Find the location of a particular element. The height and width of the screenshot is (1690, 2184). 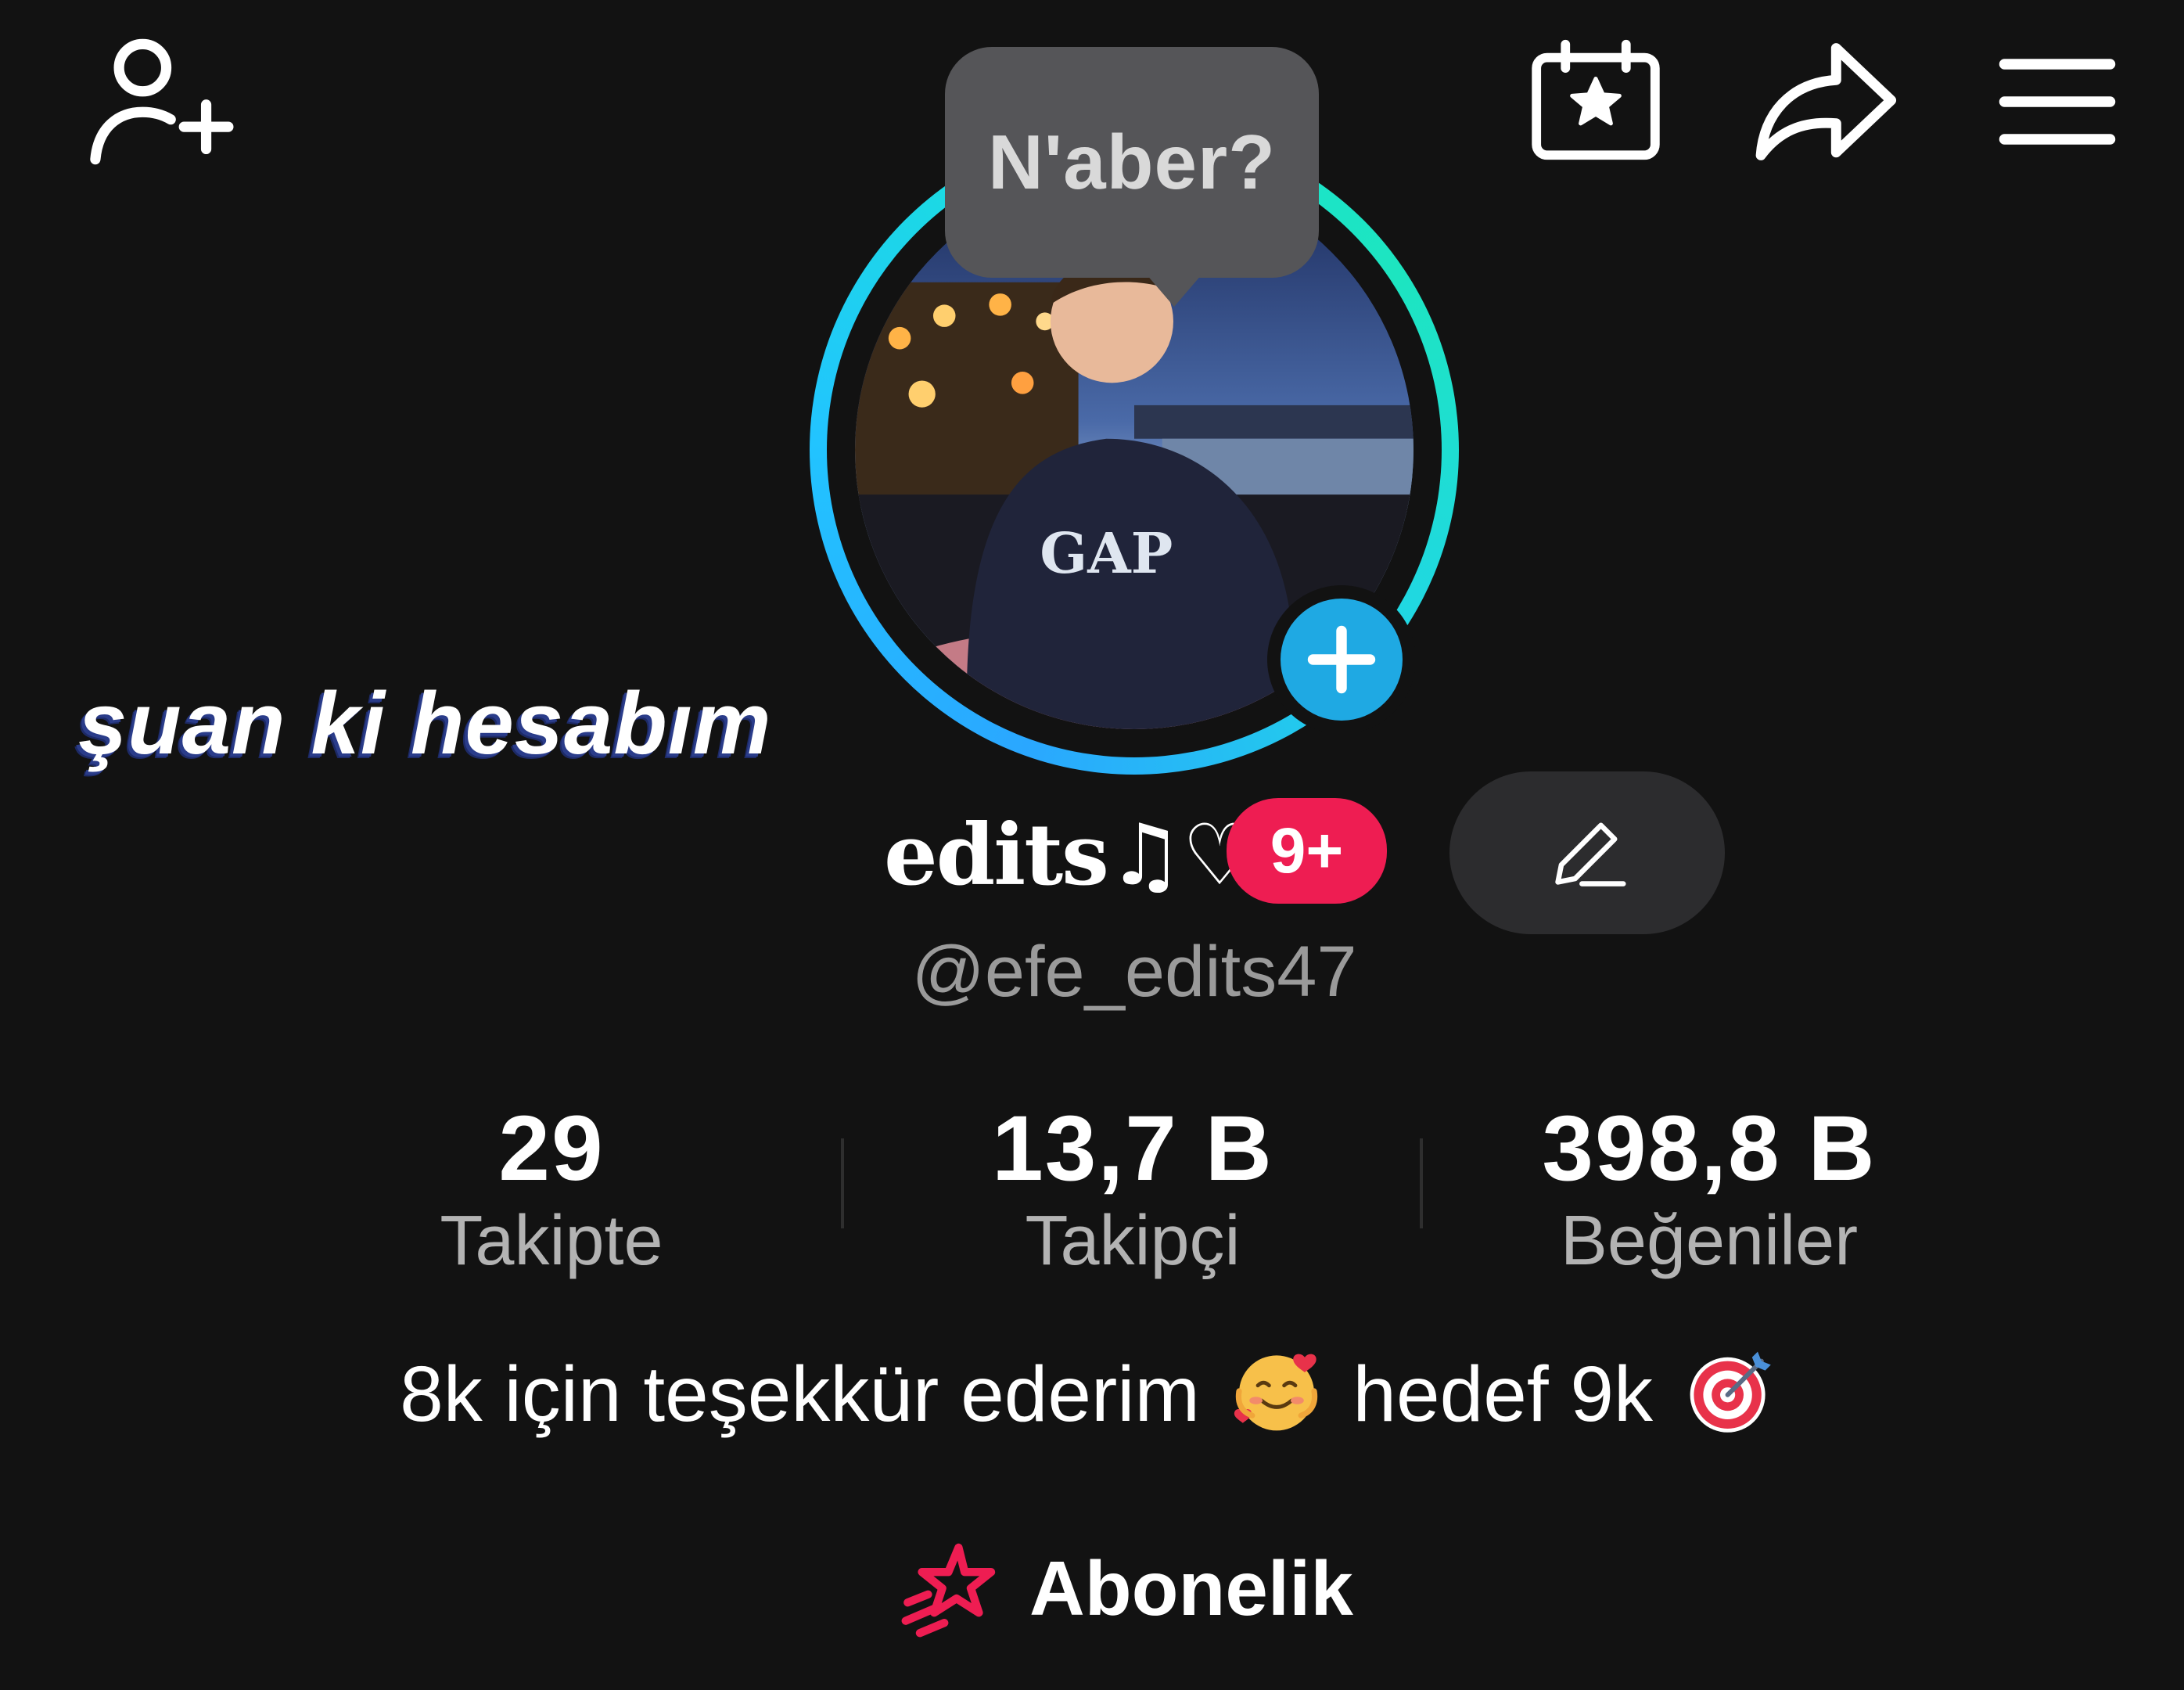

bio-text-part2: hedef 9k is located at coordinates (1503, 1394).